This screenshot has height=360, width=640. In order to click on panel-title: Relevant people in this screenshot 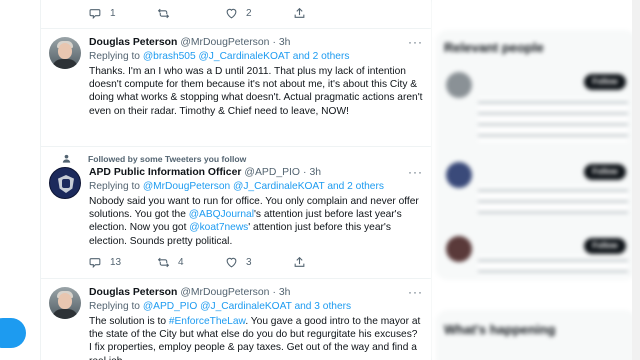, I will do `click(494, 47)`.